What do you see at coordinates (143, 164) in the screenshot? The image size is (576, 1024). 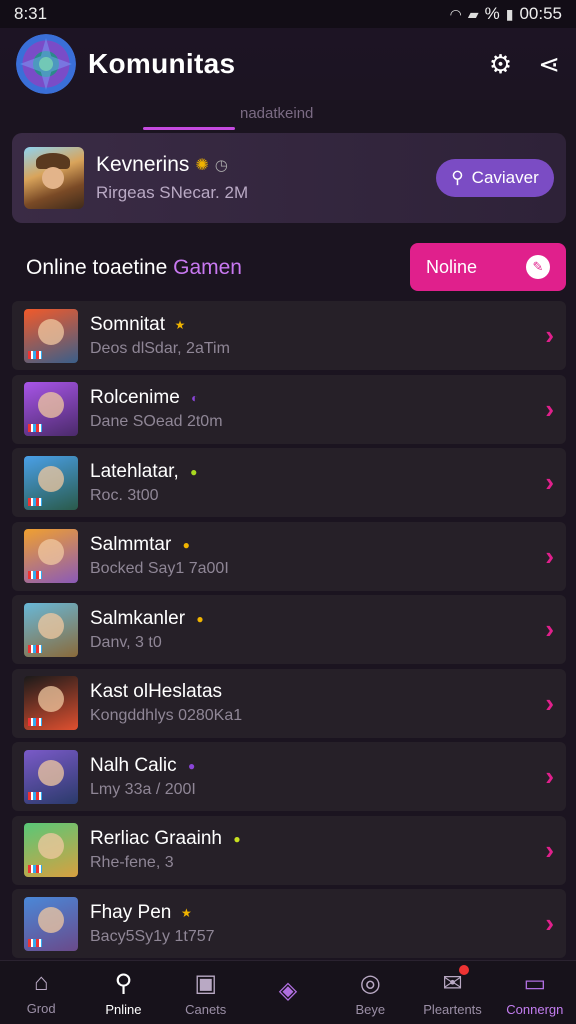 I see `profile-name-text: Kevnerins` at bounding box center [143, 164].